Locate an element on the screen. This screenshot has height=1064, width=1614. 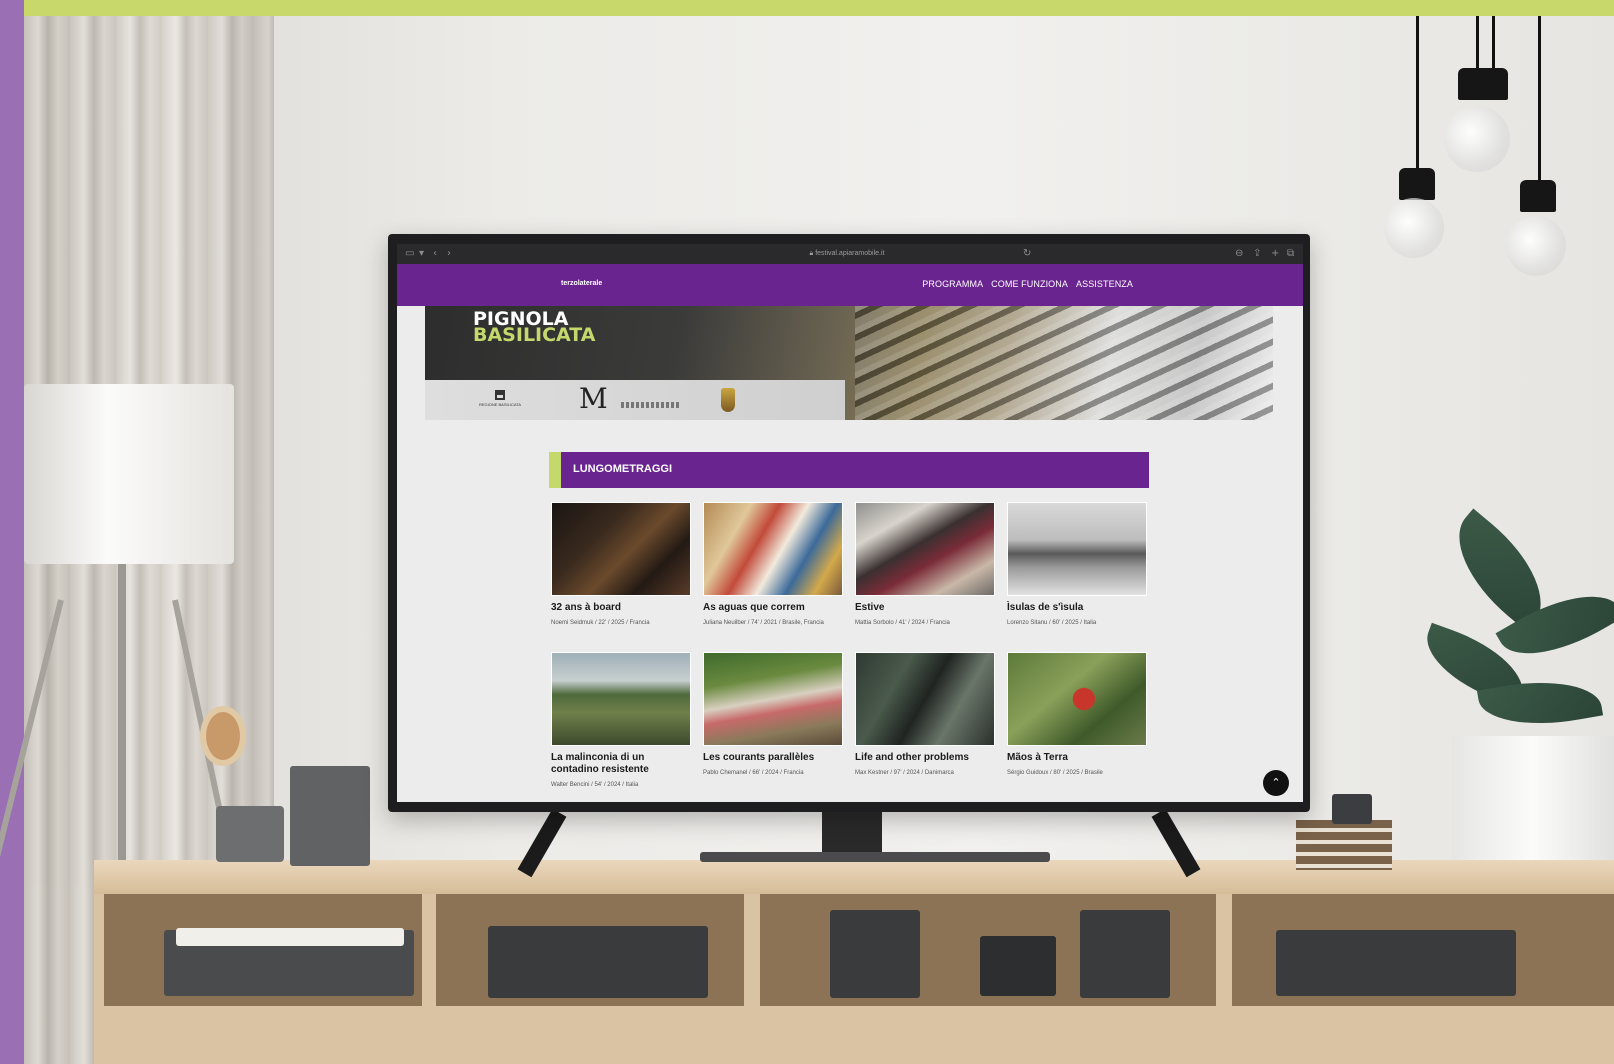
film-meta: Pablo Chemanel / 66' / 2024 / Francia is located at coordinates (753, 773).